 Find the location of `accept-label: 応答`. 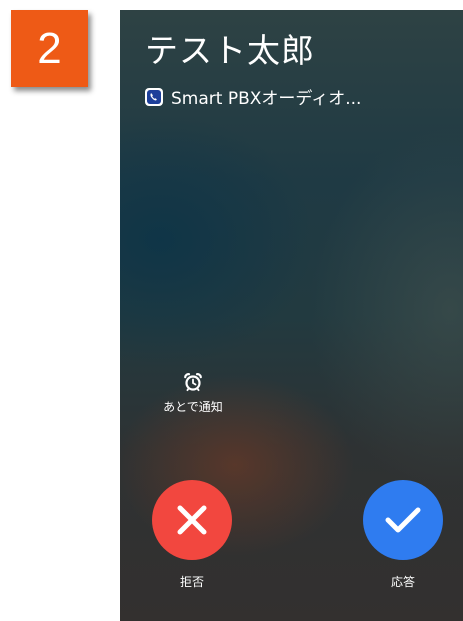

accept-label: 応答 is located at coordinates (402, 582).